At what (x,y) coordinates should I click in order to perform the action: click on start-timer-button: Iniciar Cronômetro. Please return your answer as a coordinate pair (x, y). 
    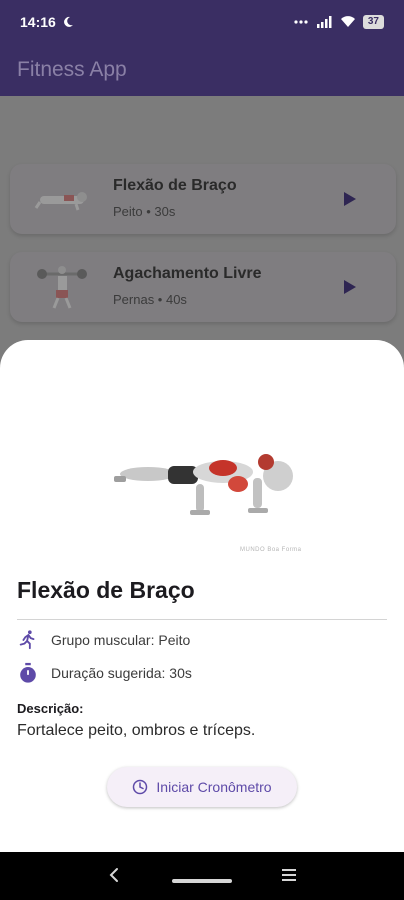
    Looking at the image, I should click on (202, 787).